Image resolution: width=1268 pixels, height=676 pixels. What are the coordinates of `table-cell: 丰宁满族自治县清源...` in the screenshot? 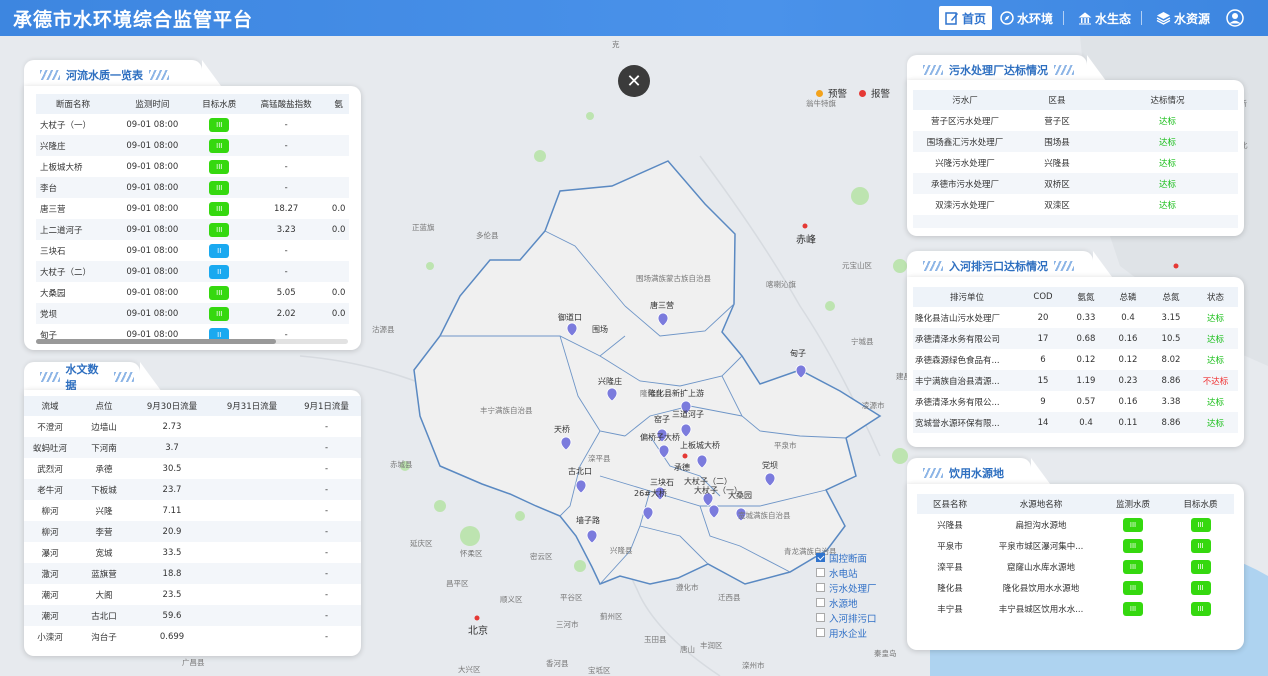 It's located at (967, 380).